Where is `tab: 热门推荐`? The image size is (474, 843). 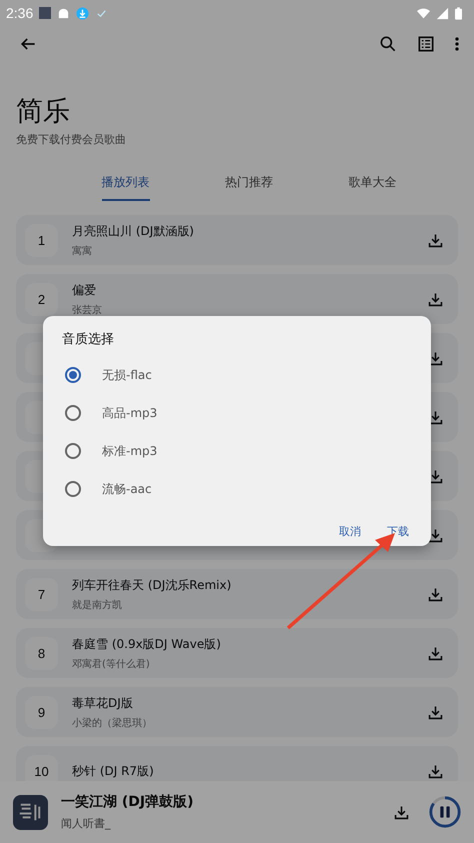
tab: 热门推荐 is located at coordinates (248, 183).